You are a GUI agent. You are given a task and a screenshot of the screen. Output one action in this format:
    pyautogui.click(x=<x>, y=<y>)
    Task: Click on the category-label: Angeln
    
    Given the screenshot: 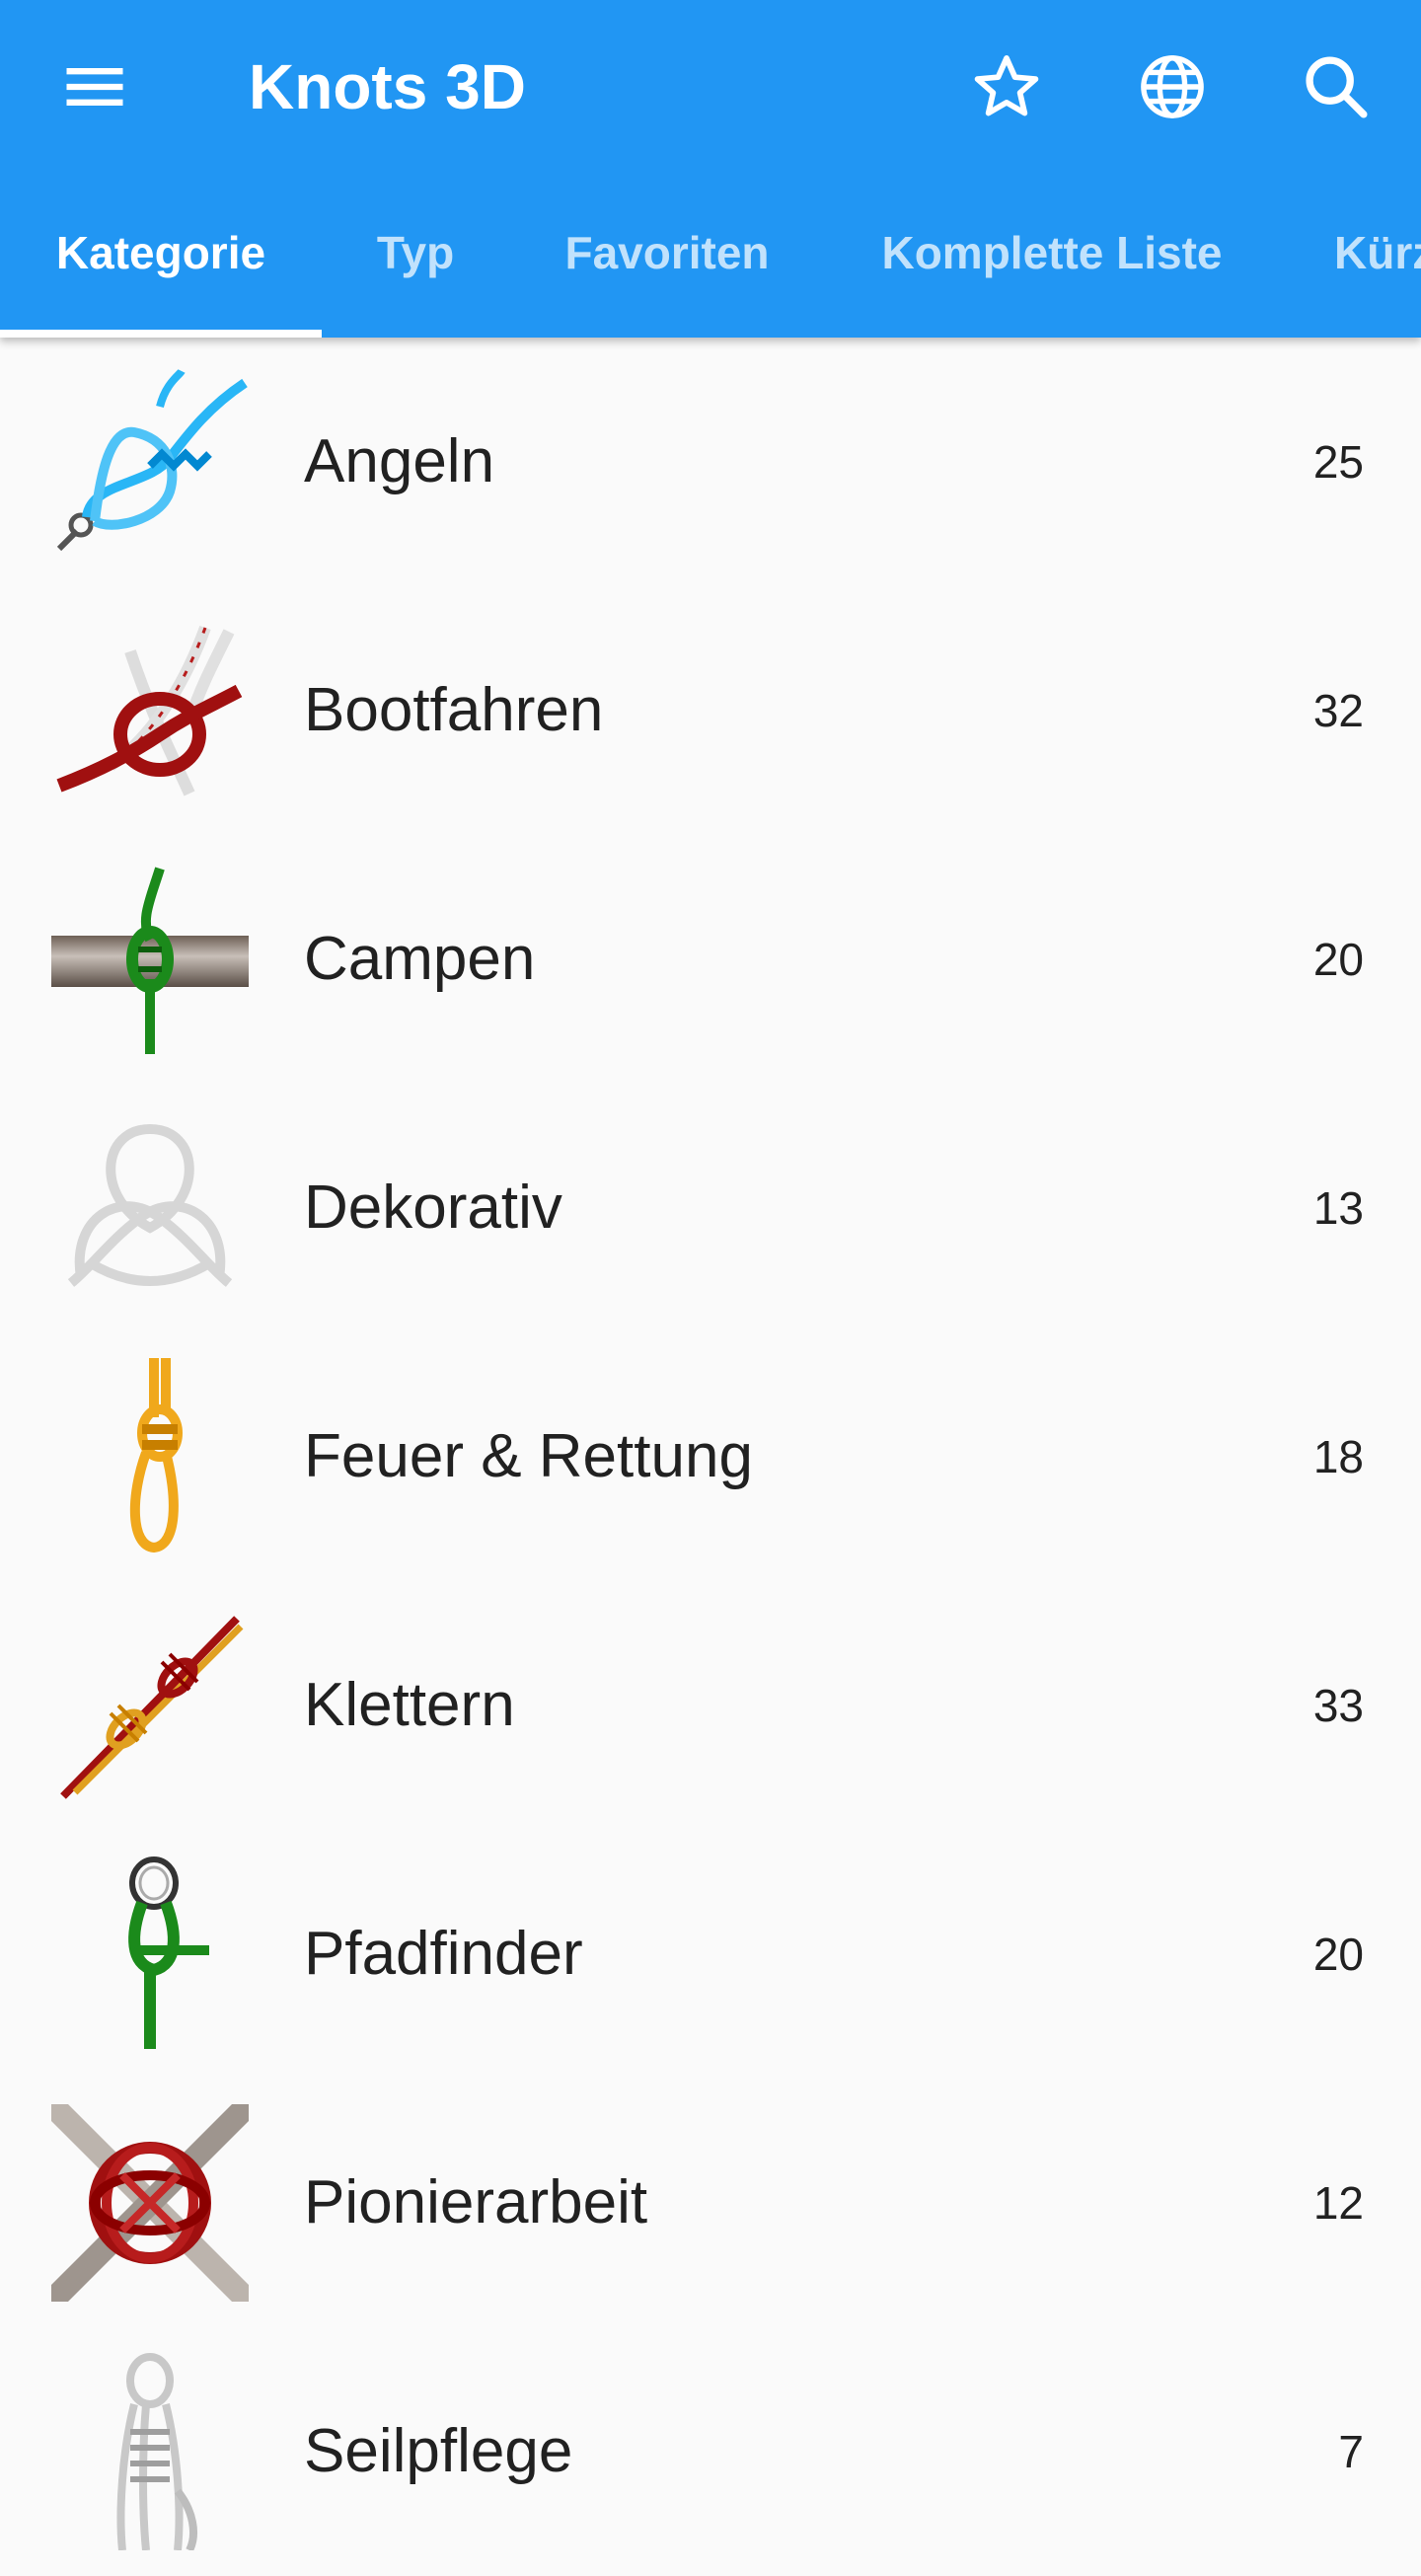 What is the action you would take?
    pyautogui.click(x=399, y=461)
    